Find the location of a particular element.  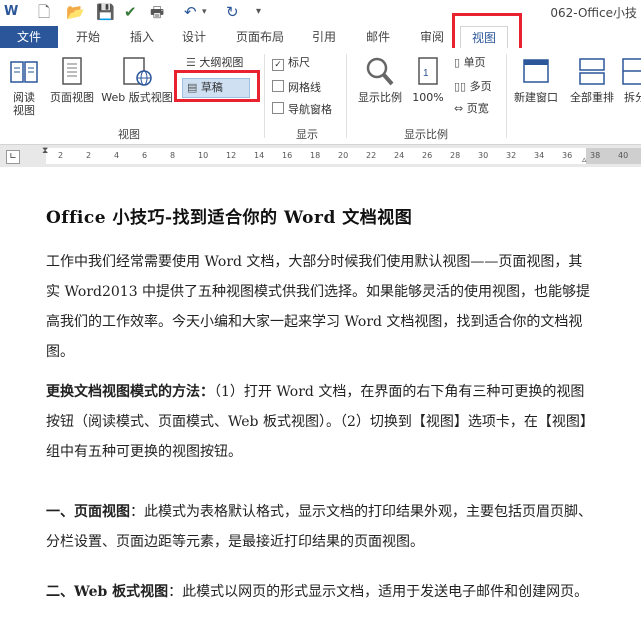

ruler-tick-label: 6 is located at coordinates (145, 155).